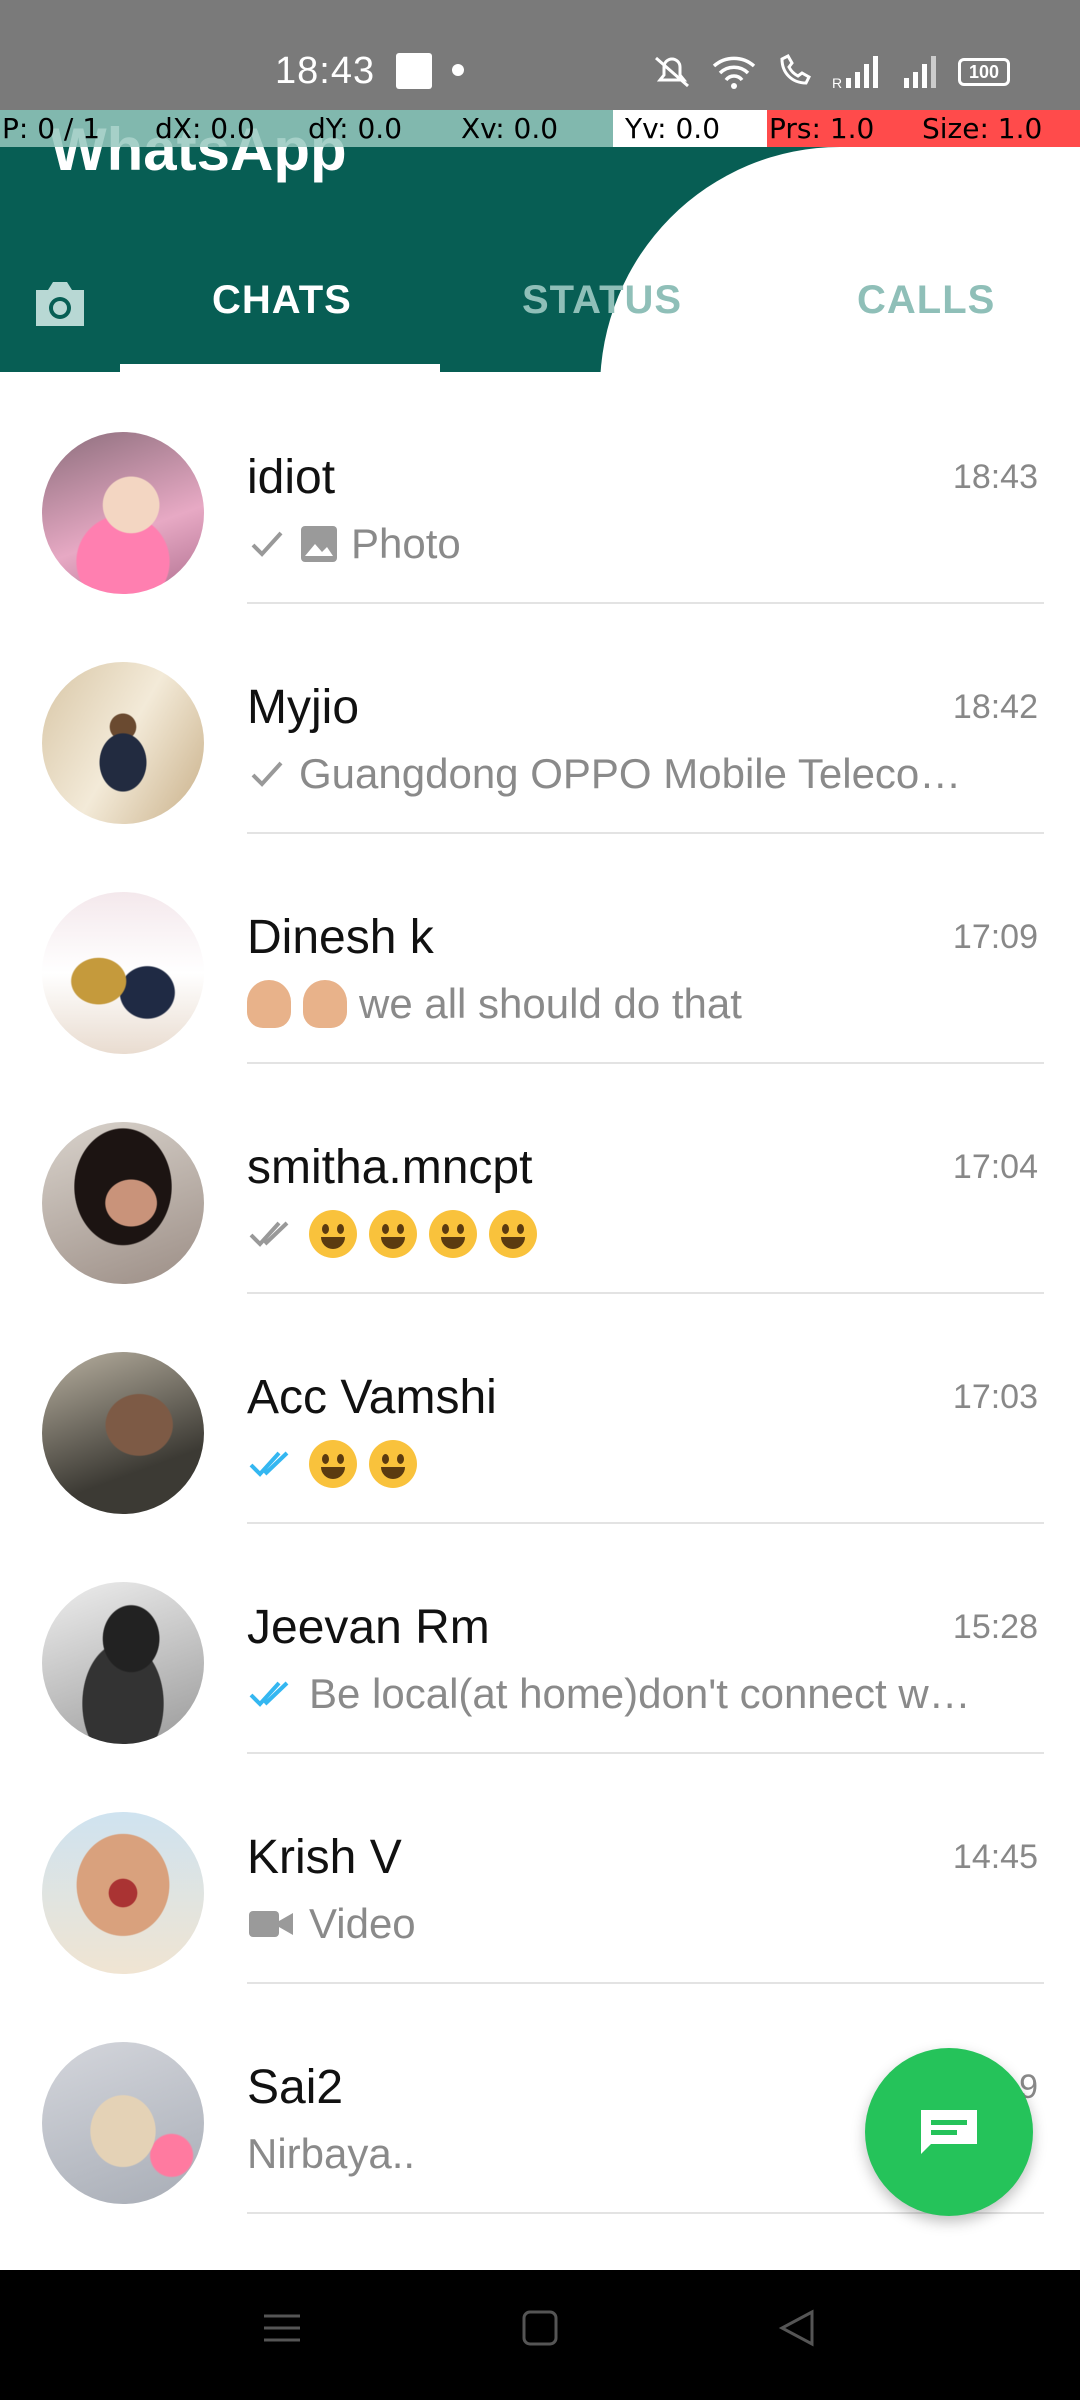 The image size is (1080, 2400). Describe the element at coordinates (1000, 128) in the screenshot. I see `debug-size: Size: 1.0` at that location.